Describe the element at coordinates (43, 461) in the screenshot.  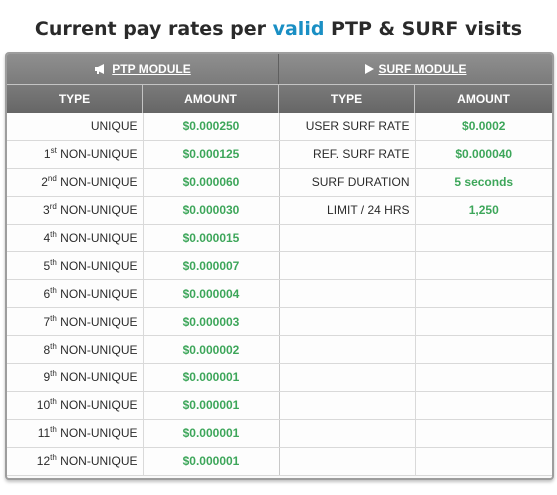
I see `ordinal-number: 12` at that location.